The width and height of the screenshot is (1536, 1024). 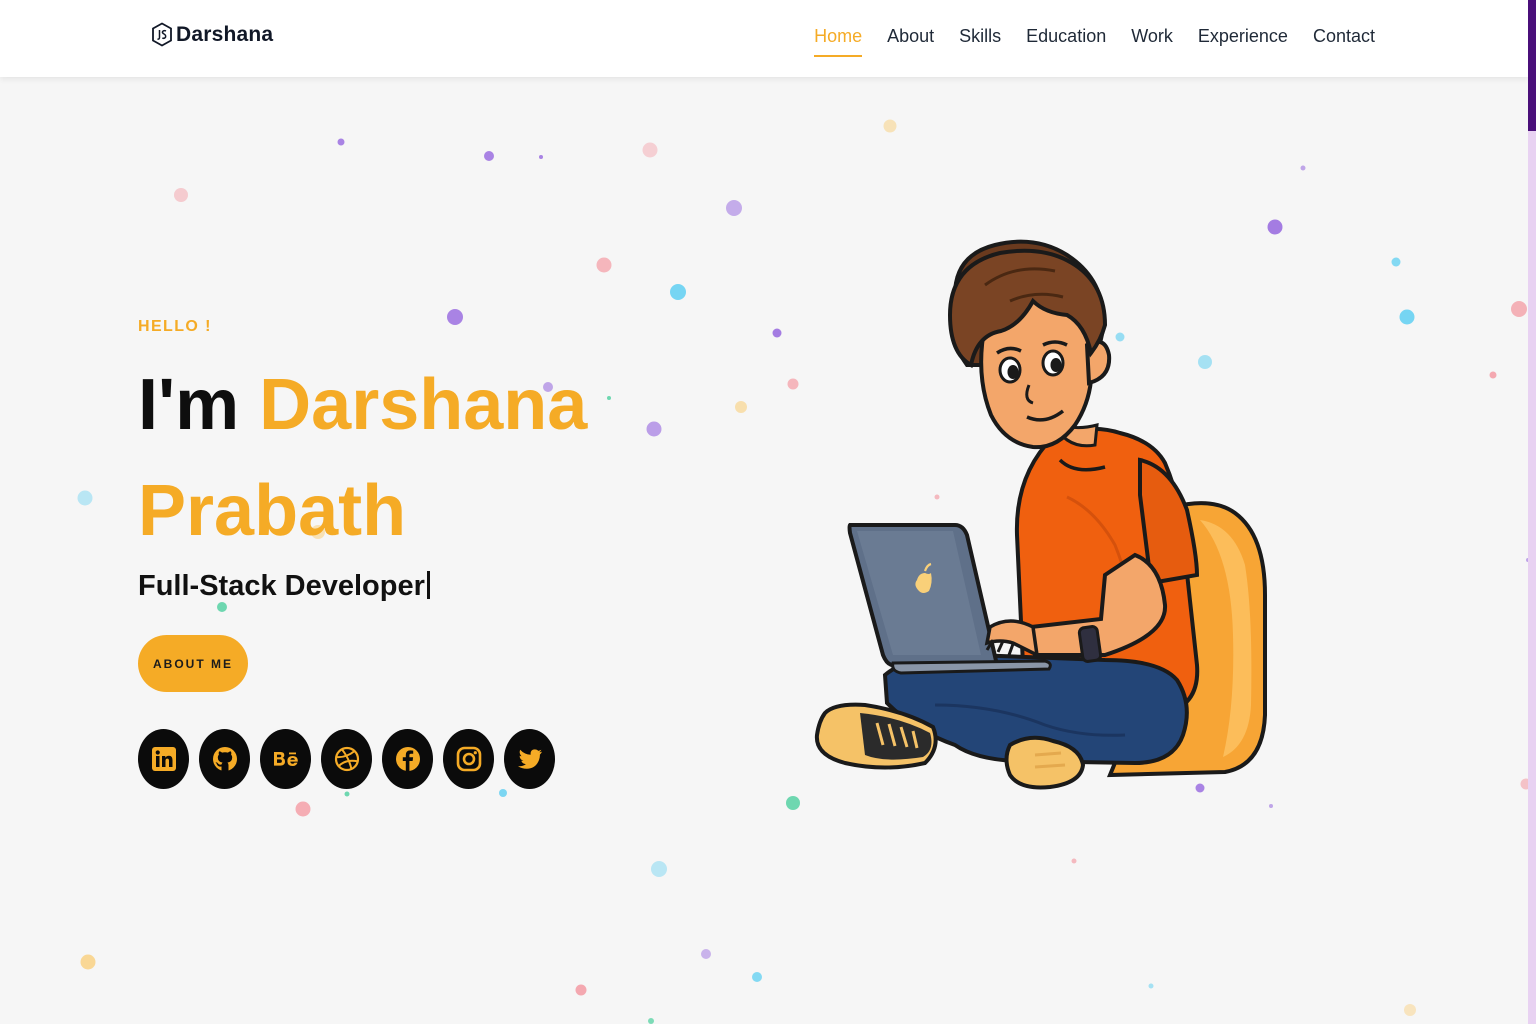 I want to click on hero-name-first: Darshana, so click(x=423, y=405).